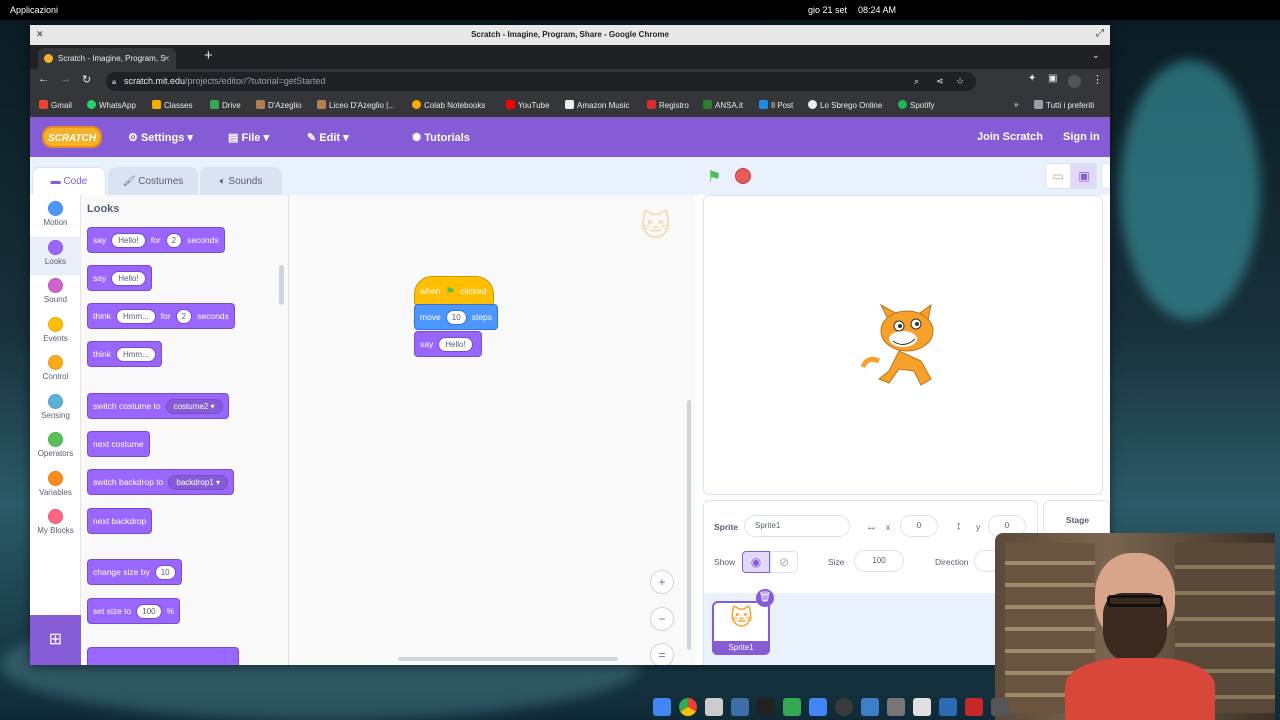  I want to click on browser-tab: Scratch - Imagine, Program, S ✕, so click(107, 58).